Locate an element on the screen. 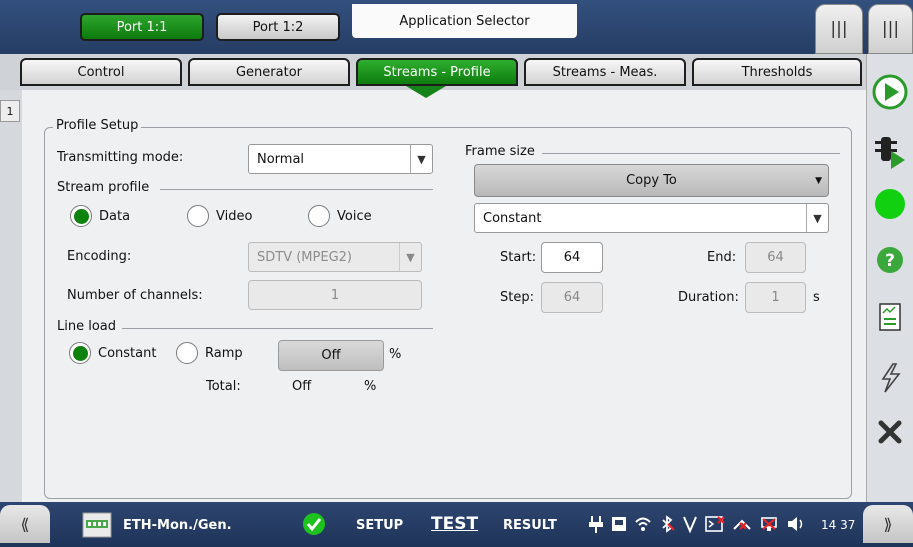  stream-profile-divider is located at coordinates (296, 189).